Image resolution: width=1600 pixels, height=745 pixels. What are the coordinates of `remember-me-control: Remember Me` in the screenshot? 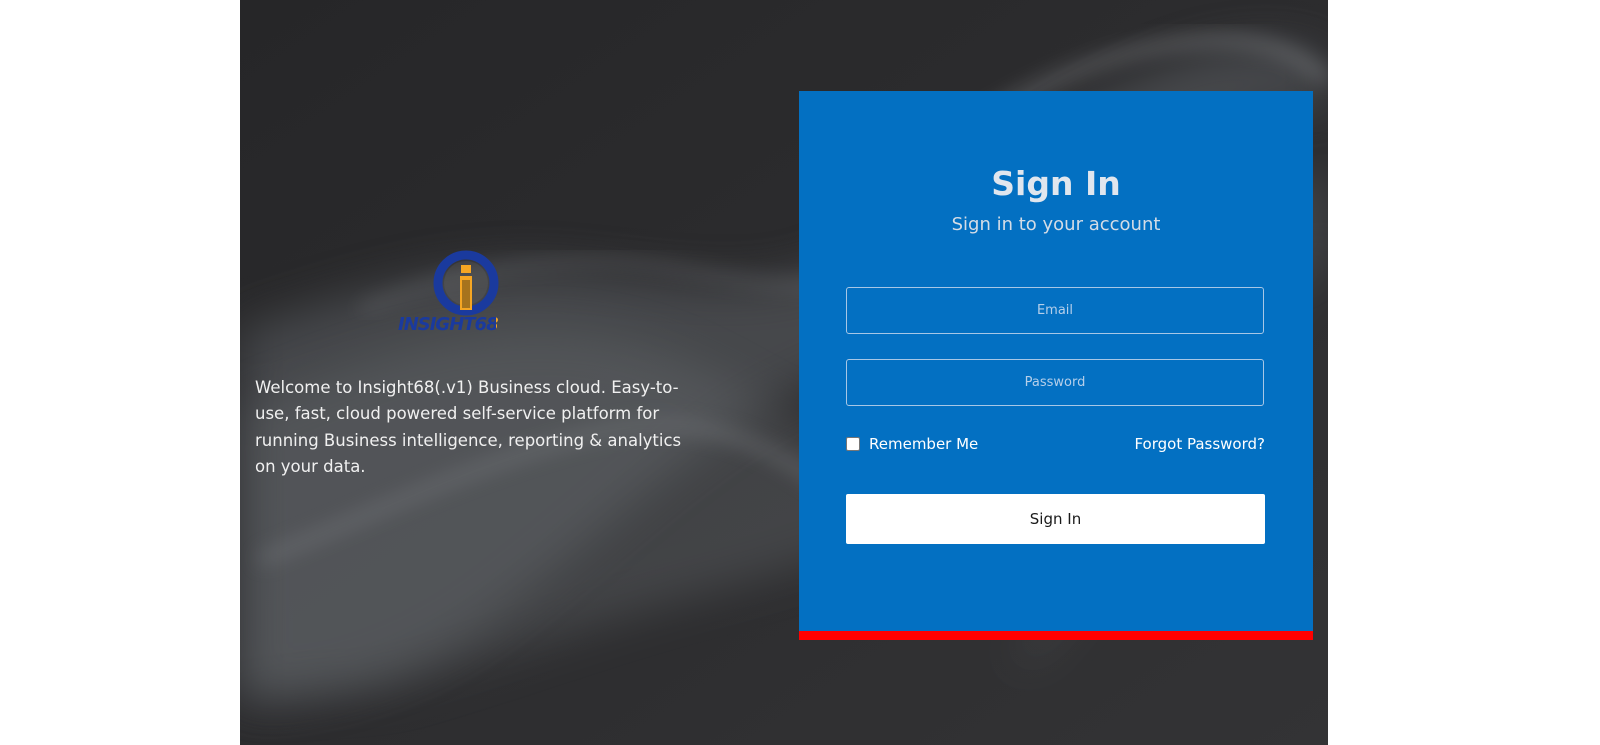 It's located at (912, 444).